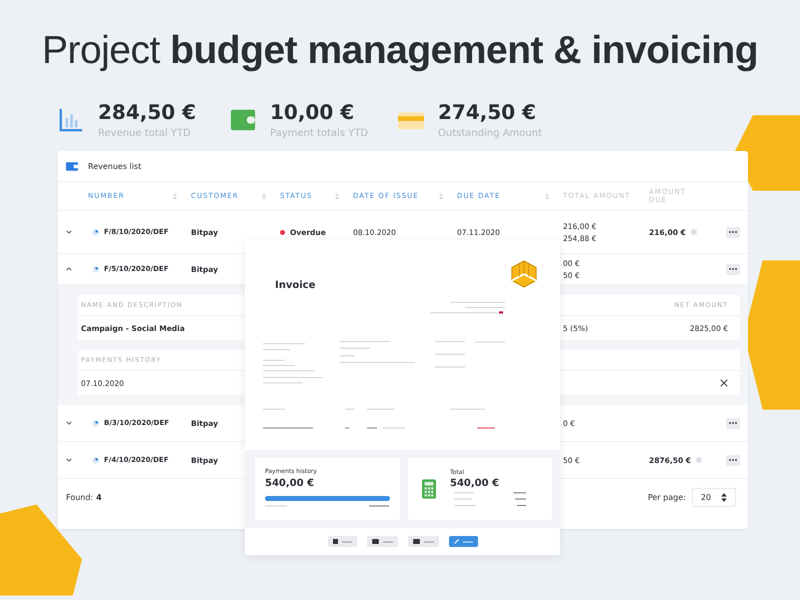  Describe the element at coordinates (375, 541) in the screenshot. I see `printer-icon` at that location.